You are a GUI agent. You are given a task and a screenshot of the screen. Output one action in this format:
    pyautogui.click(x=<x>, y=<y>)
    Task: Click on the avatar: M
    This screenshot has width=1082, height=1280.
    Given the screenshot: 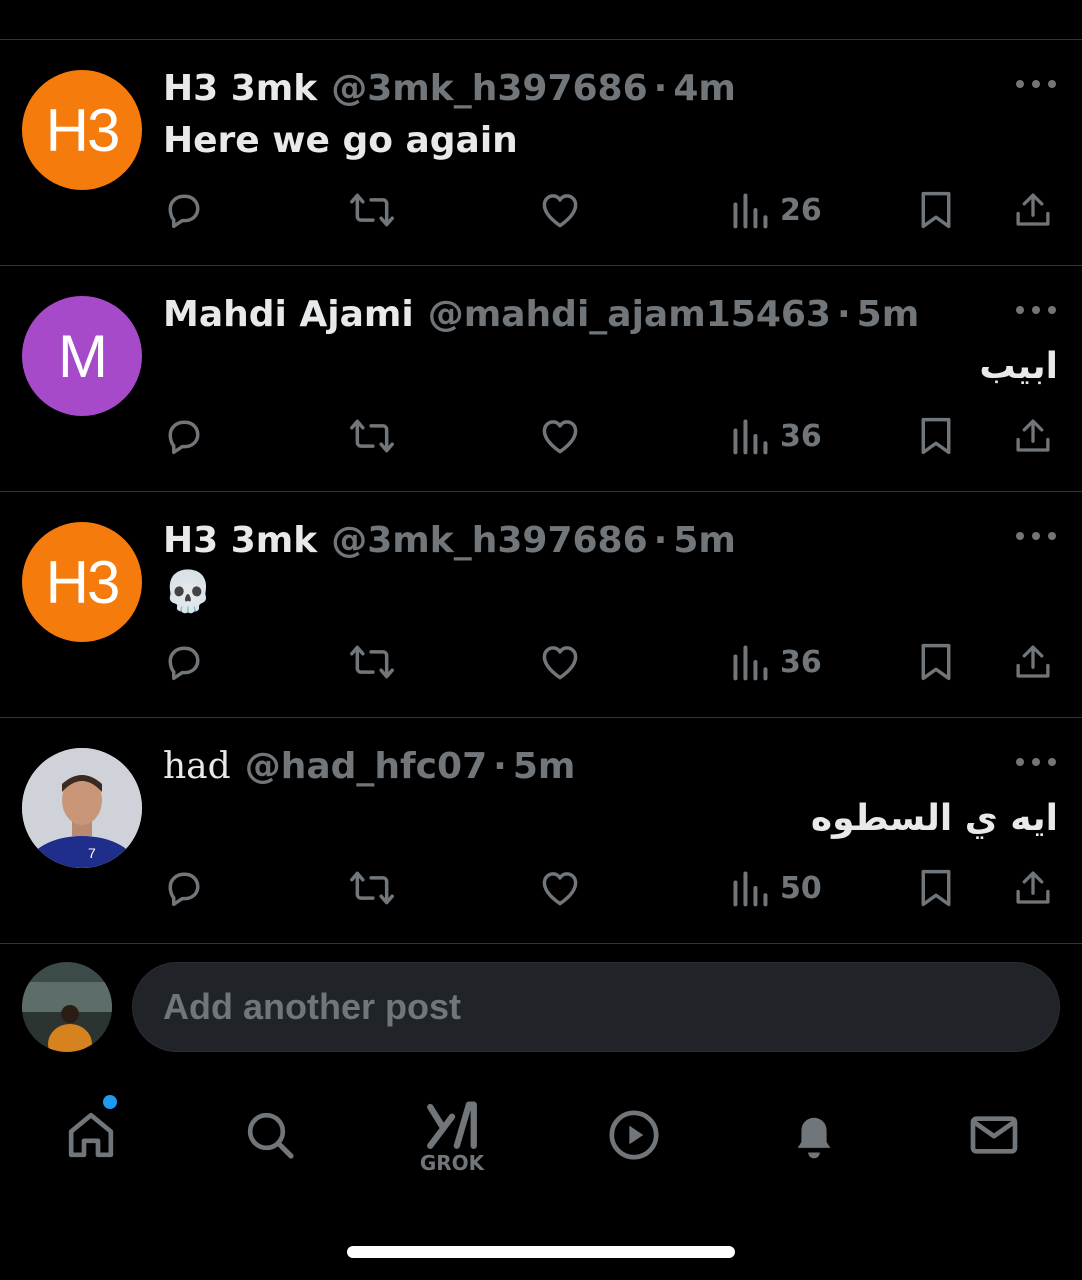 What is the action you would take?
    pyautogui.click(x=82, y=356)
    